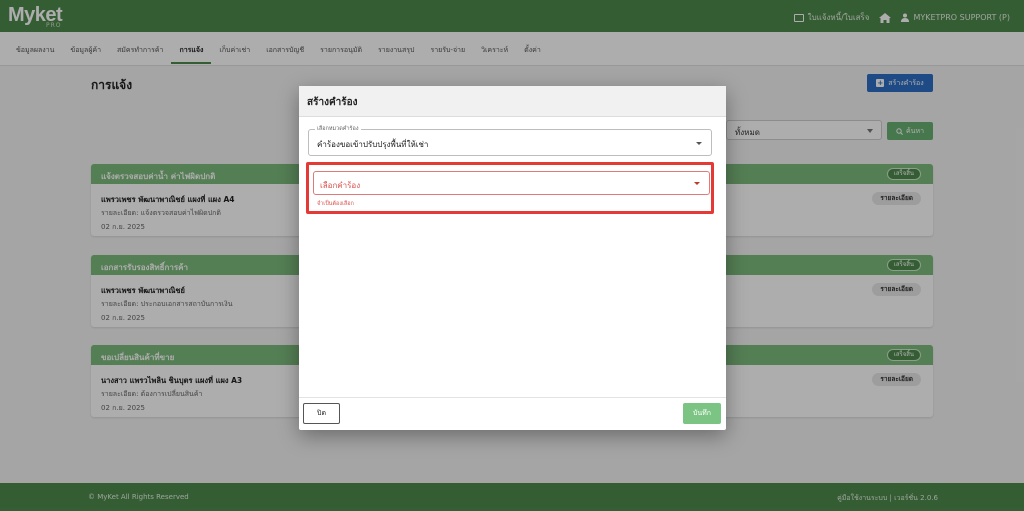 This screenshot has height=511, width=1024. What do you see at coordinates (373, 144) in the screenshot?
I see `request-category-value: คำร้องขอเข้าปรับปรุงพื้นที่ให้เช่า` at bounding box center [373, 144].